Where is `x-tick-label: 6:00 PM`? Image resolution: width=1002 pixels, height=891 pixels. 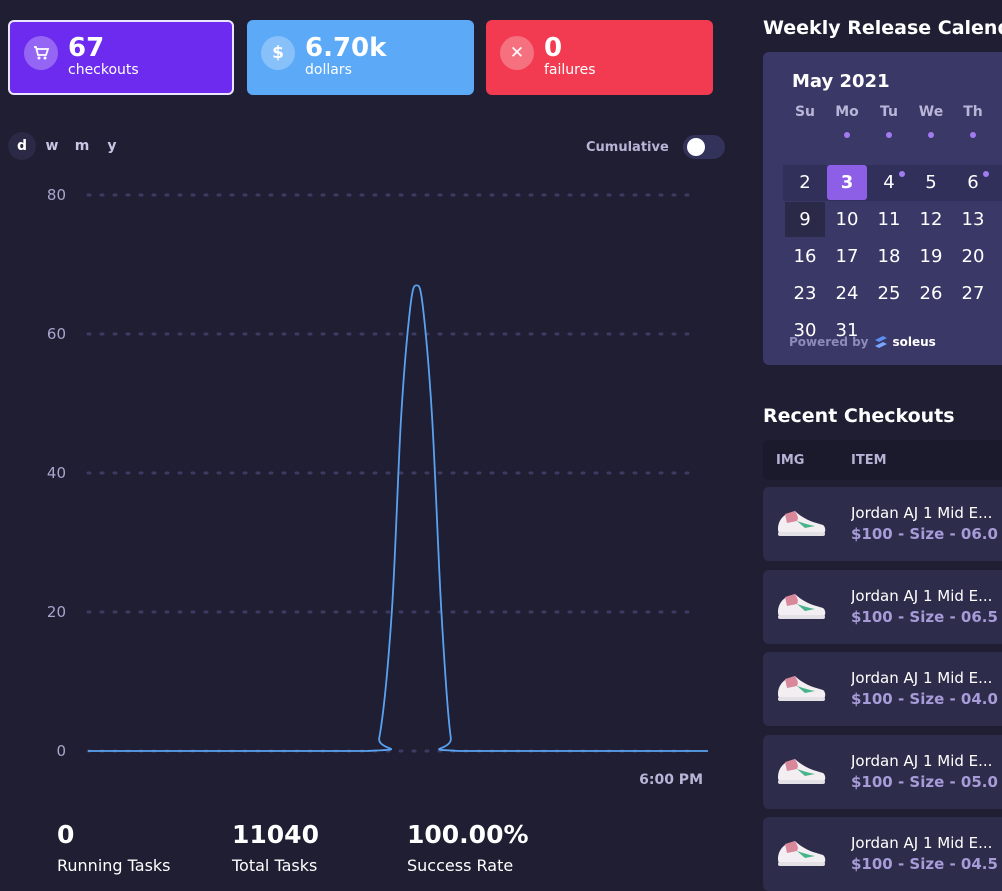 x-tick-label: 6:00 PM is located at coordinates (671, 780).